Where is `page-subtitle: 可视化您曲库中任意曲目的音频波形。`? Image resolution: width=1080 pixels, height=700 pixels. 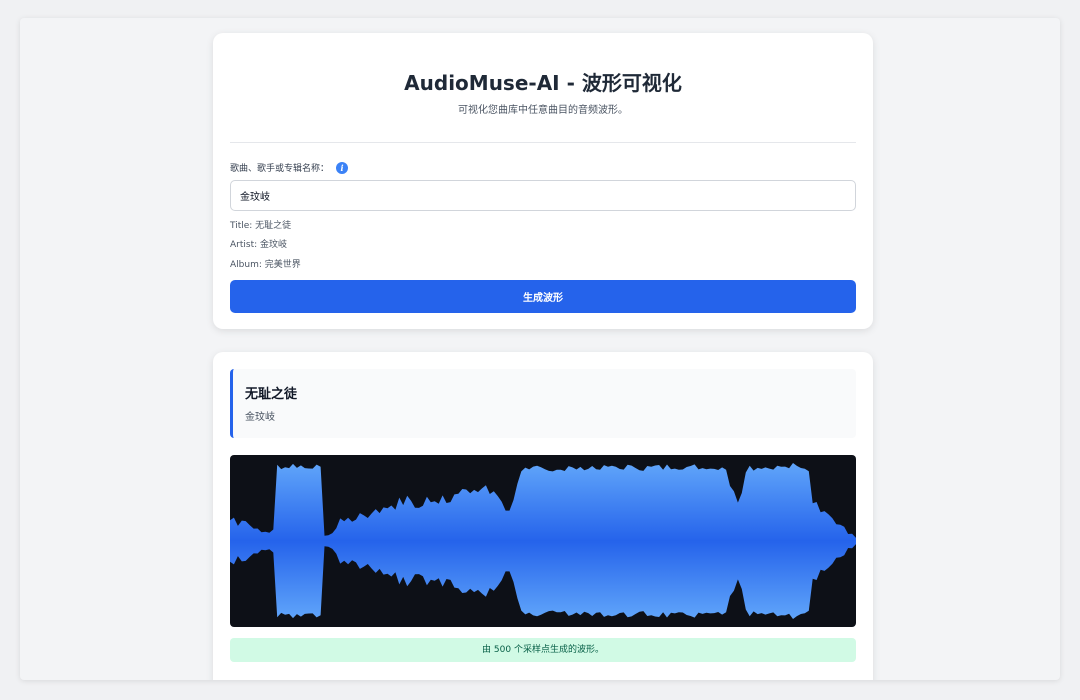
page-subtitle: 可视化您曲库中任意曲目的音频波形。 is located at coordinates (543, 110).